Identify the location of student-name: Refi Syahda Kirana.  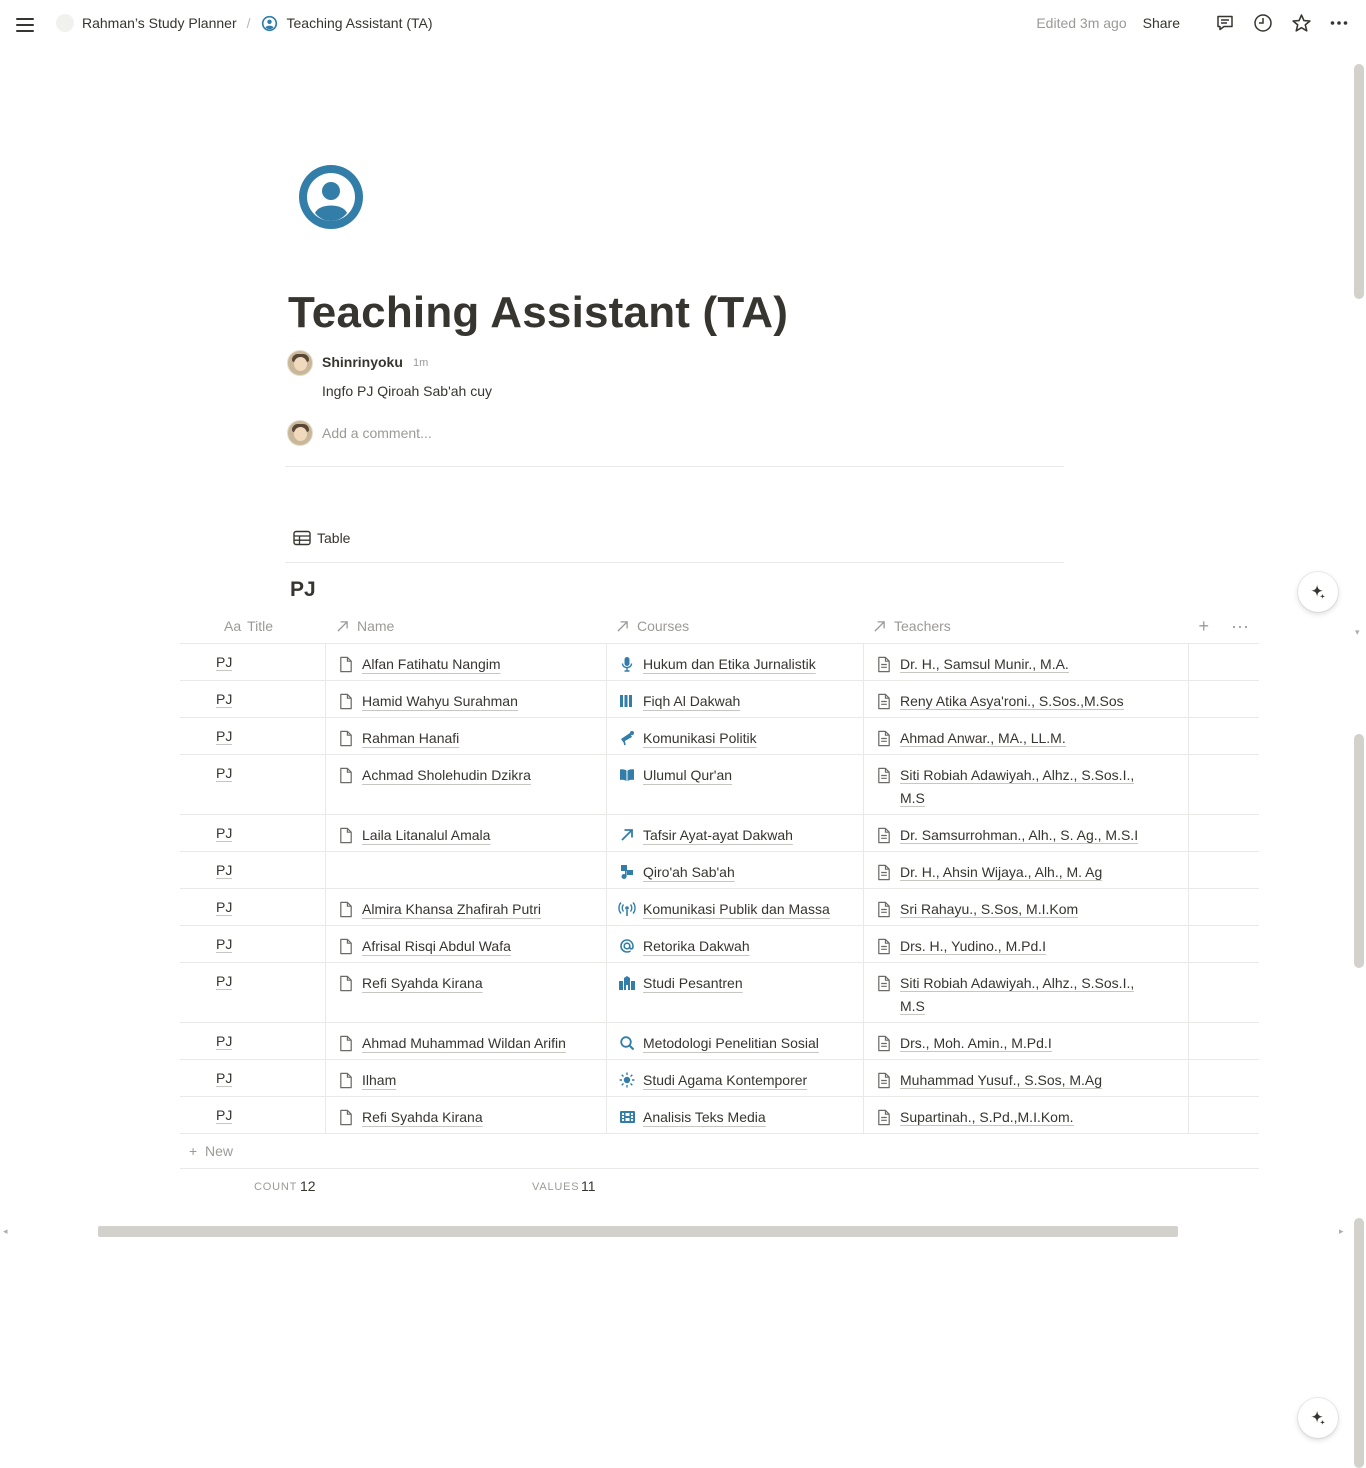
(422, 1117).